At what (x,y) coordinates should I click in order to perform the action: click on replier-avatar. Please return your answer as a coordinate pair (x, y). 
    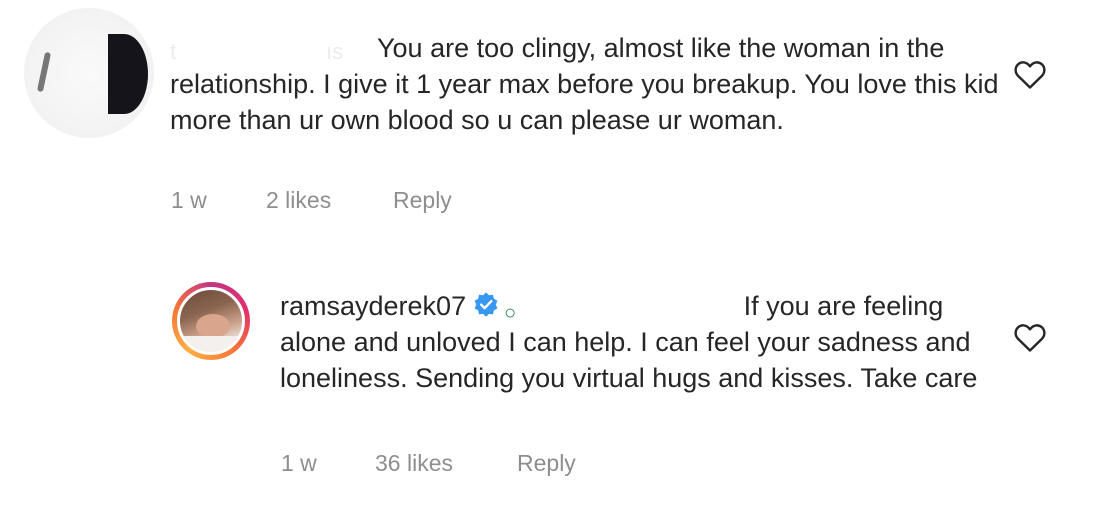
    Looking at the image, I should click on (211, 321).